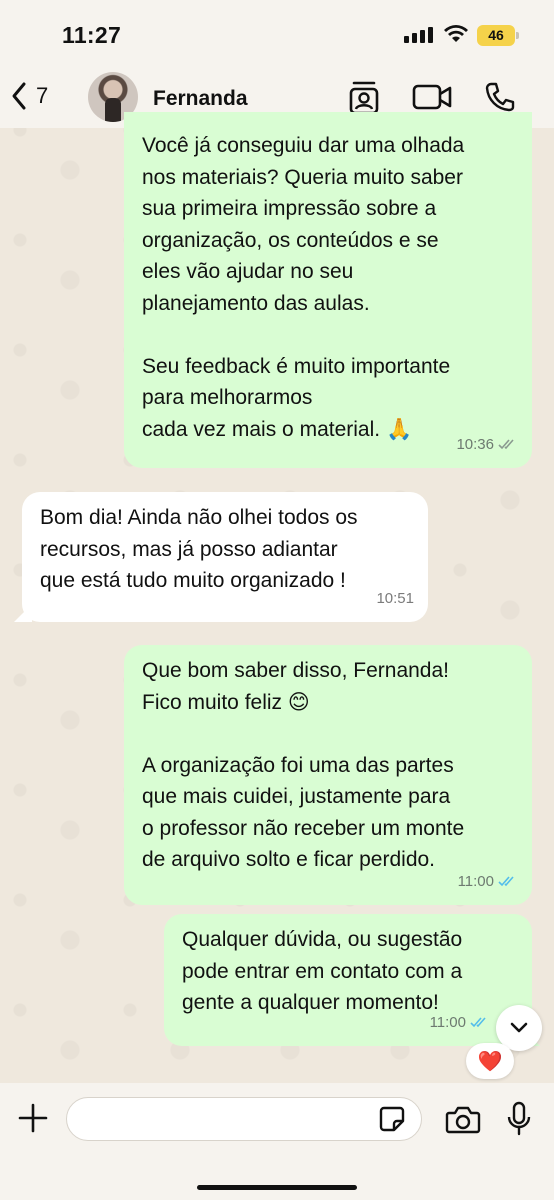  What do you see at coordinates (519, 1119) in the screenshot?
I see `microphone-icon` at bounding box center [519, 1119].